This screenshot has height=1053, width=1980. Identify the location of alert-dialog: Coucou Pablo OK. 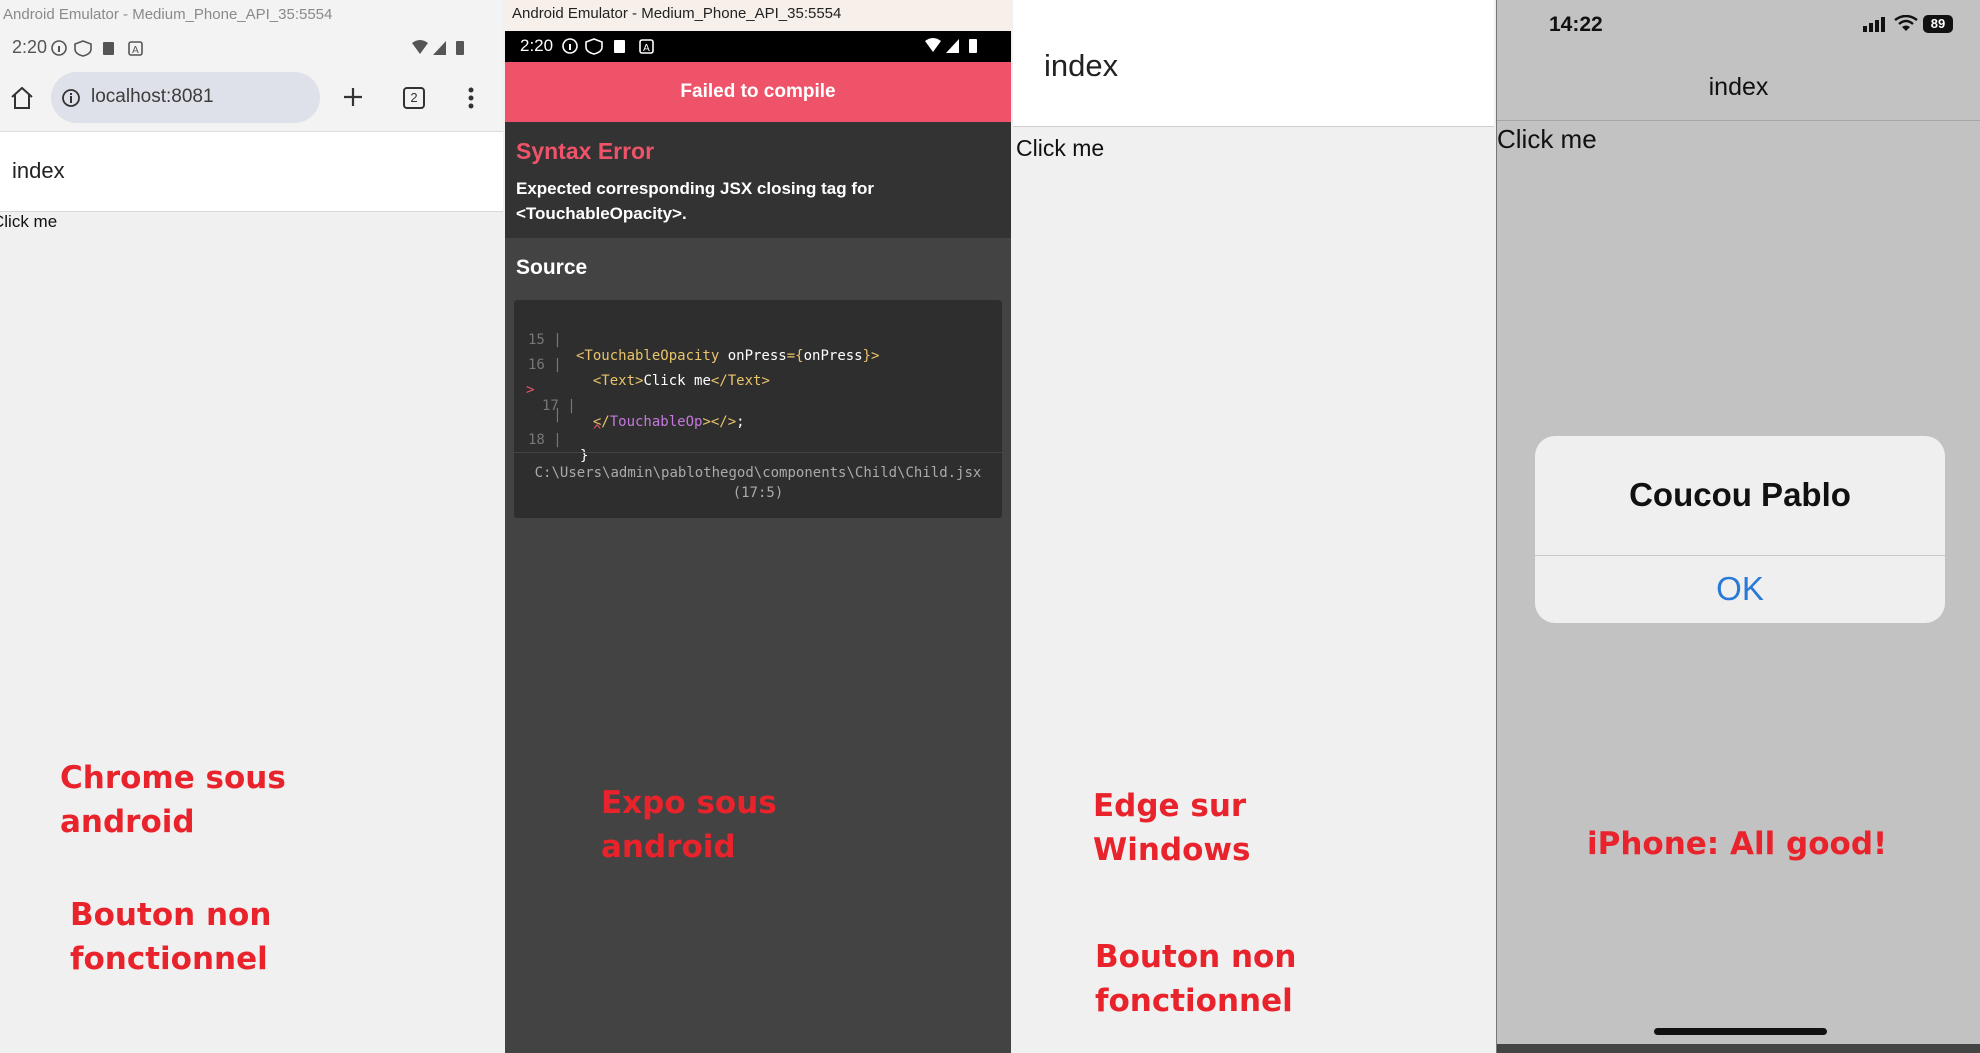
(1740, 529).